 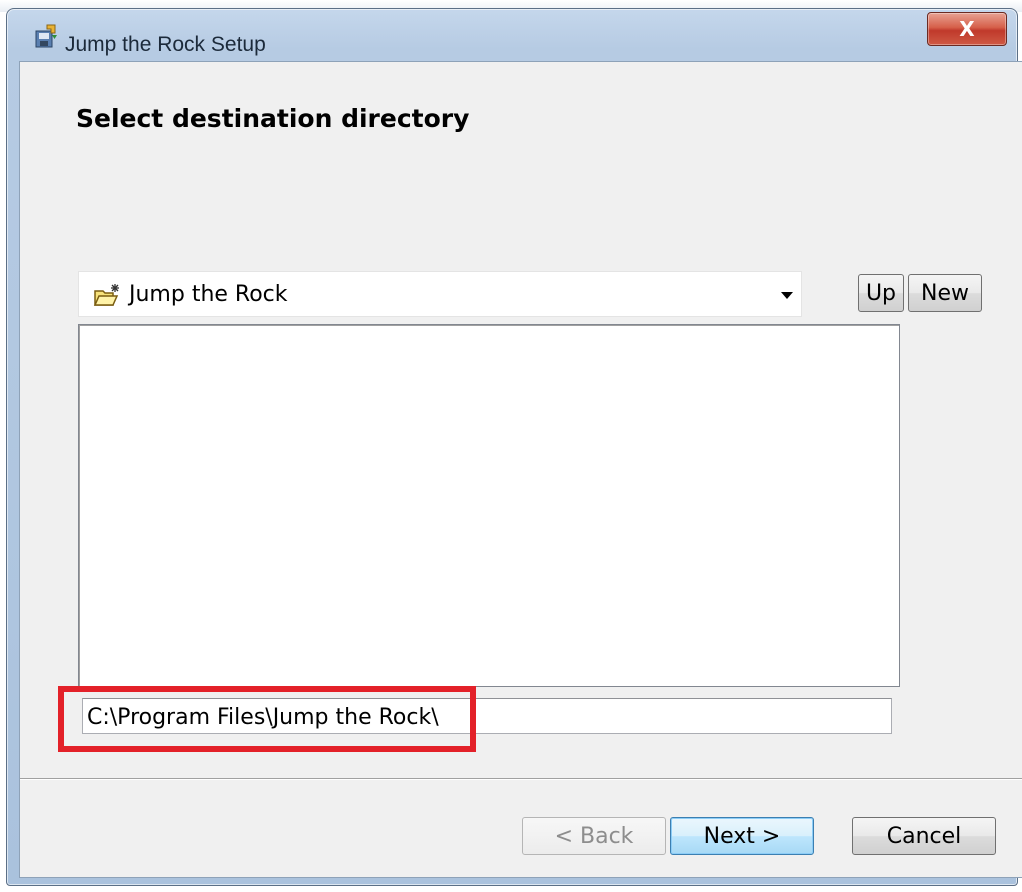 What do you see at coordinates (440, 294) in the screenshot?
I see `folder-dropdown: Jump the Rock` at bounding box center [440, 294].